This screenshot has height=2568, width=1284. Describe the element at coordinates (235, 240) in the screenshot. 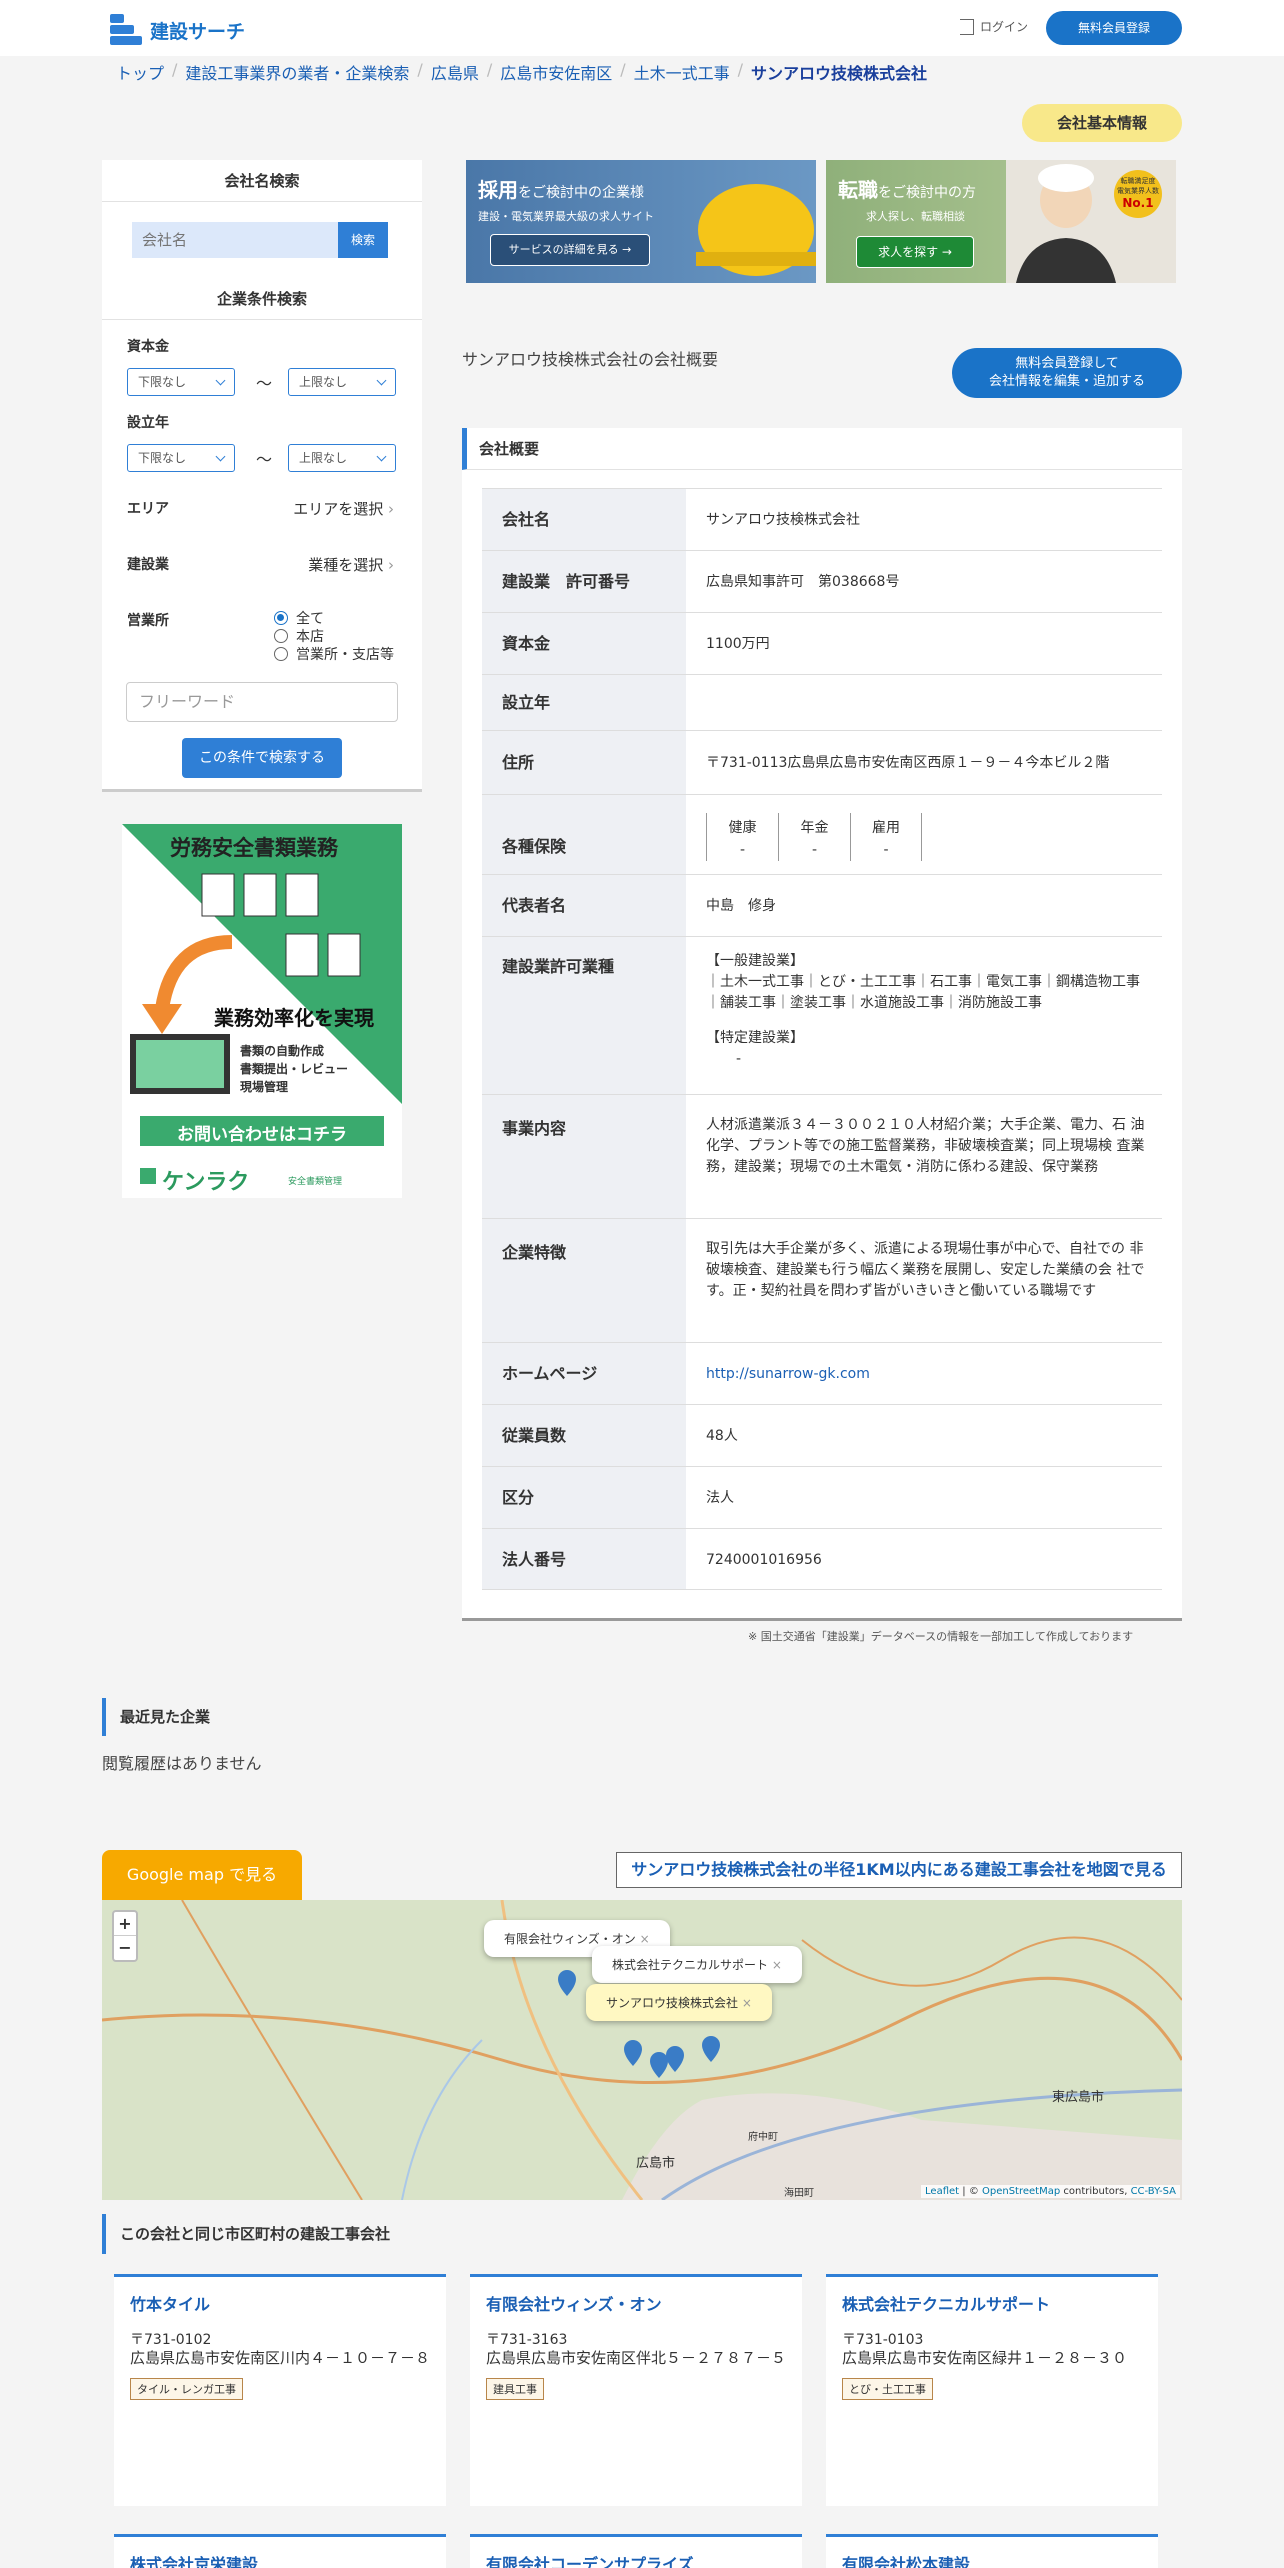

I see `company-name-input` at that location.